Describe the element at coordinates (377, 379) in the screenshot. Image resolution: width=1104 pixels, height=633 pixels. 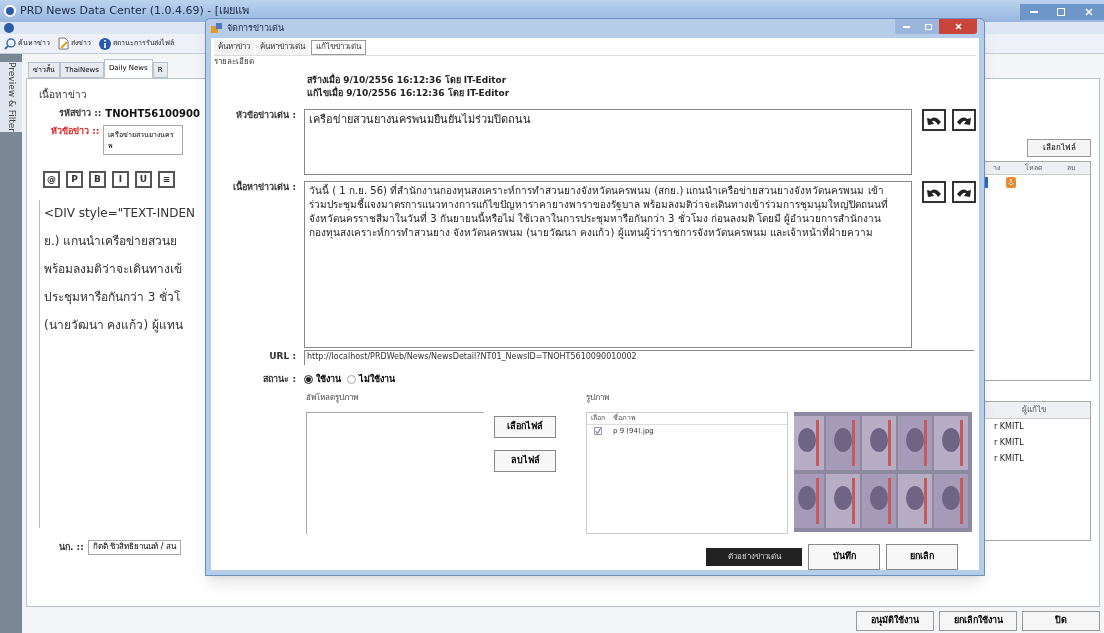
I see `radio-label: ไม่ใช้งาน` at that location.